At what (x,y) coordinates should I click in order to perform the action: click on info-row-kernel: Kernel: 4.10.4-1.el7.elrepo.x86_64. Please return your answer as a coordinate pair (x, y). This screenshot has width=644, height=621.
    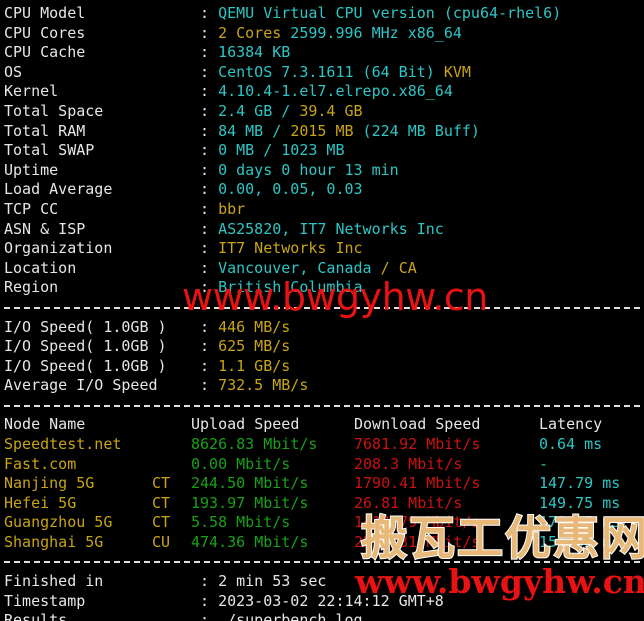
    Looking at the image, I should click on (324, 92).